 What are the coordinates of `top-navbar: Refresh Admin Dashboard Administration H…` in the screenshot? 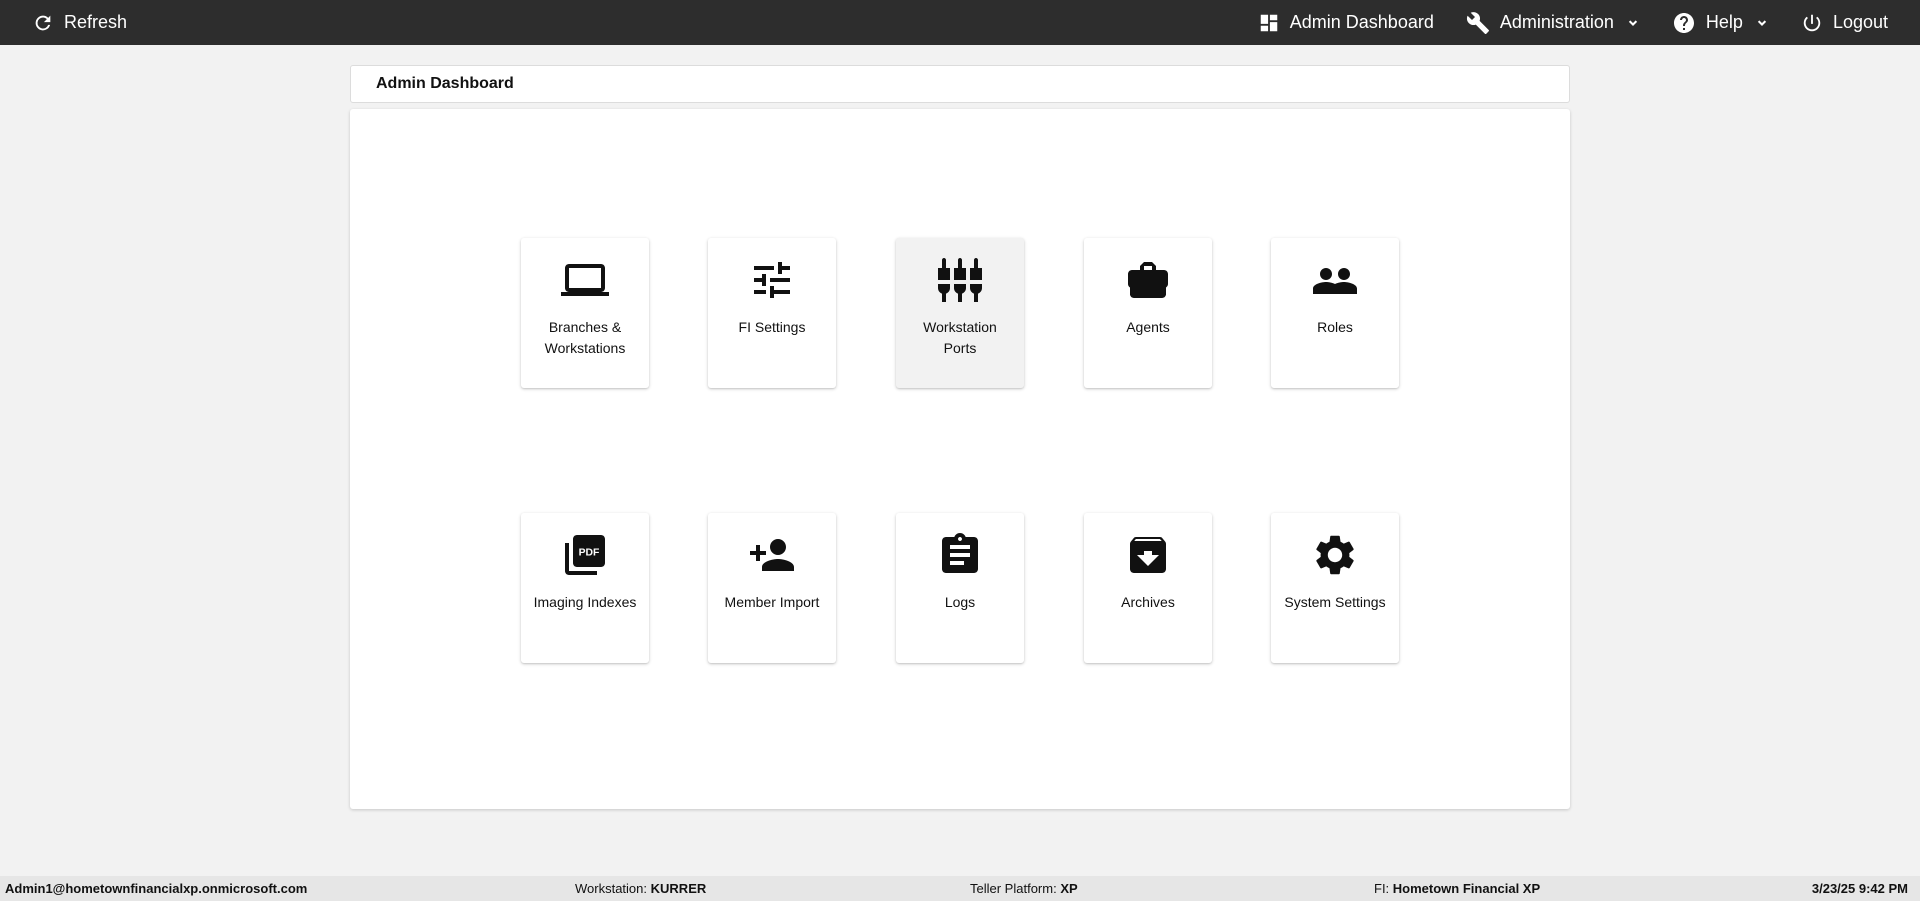 It's located at (960, 22).